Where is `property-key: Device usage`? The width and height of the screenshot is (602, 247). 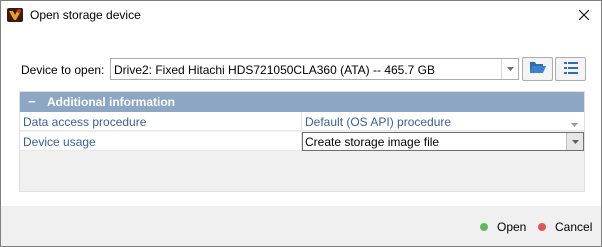
property-key: Device usage is located at coordinates (59, 142).